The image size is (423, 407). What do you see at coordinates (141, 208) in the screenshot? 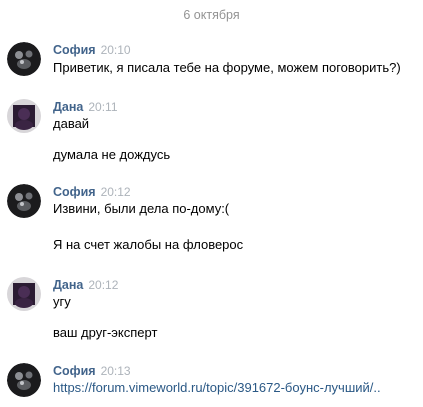
I see `message-text: Извини, были дела по-дому:(` at bounding box center [141, 208].